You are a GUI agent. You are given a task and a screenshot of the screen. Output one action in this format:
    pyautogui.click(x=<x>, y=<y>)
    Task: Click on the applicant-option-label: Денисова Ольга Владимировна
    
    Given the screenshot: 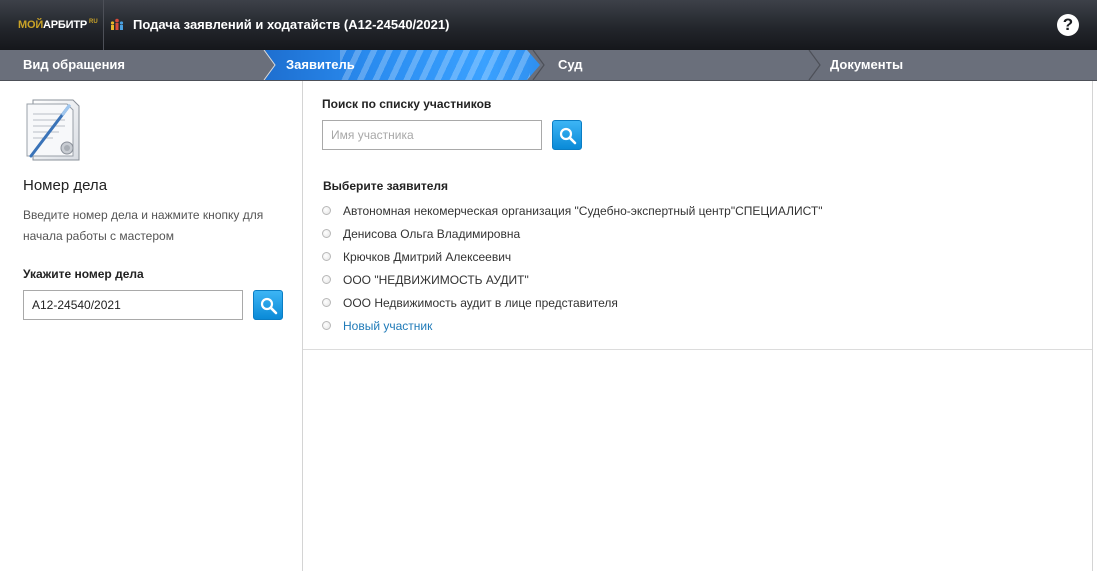 What is the action you would take?
    pyautogui.click(x=432, y=233)
    